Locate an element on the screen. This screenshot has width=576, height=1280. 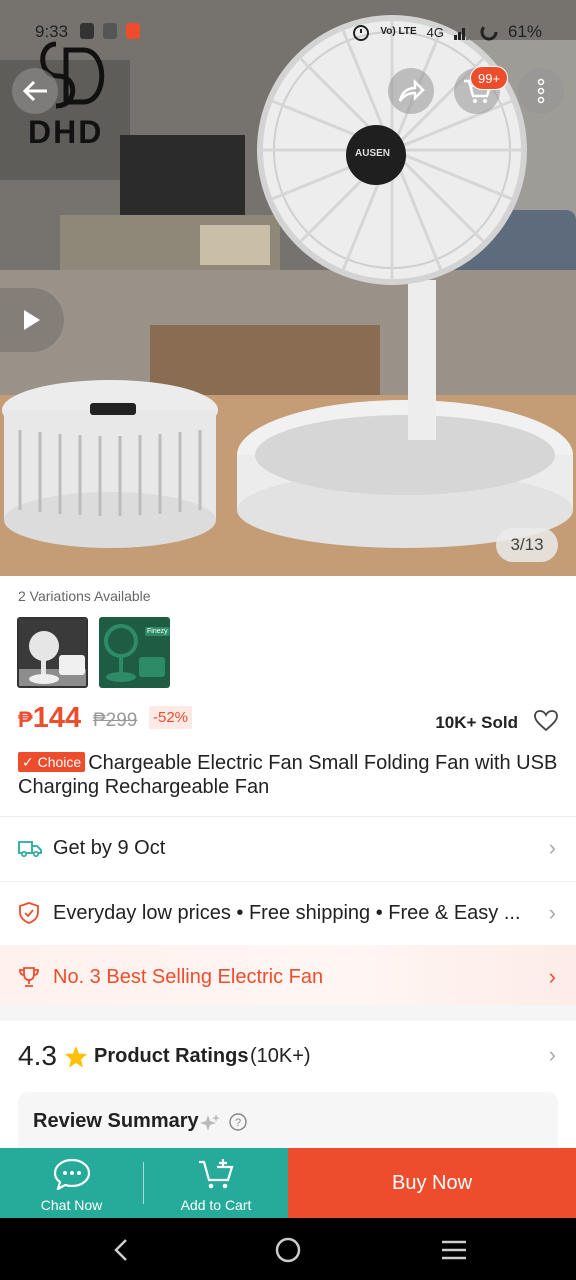
variation-thumb-green: Finezy is located at coordinates (134, 652).